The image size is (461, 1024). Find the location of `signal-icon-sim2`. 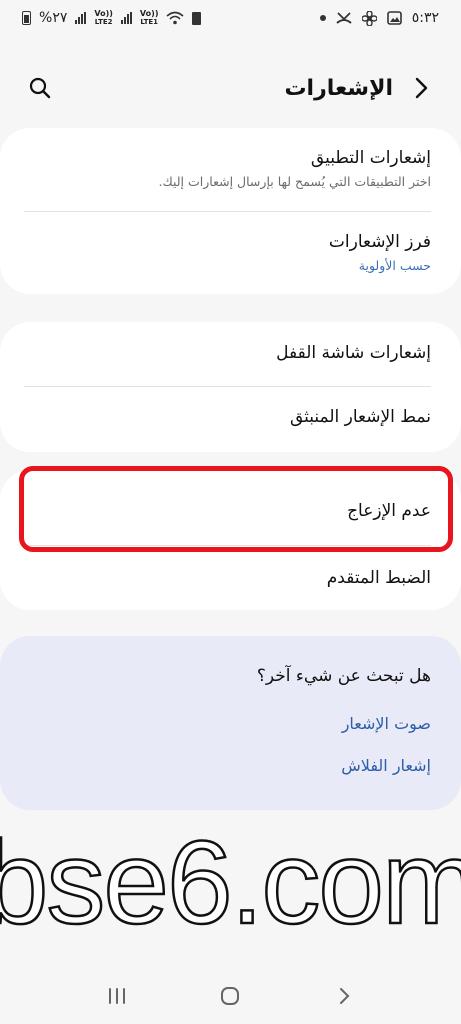

signal-icon-sim2 is located at coordinates (81, 18).